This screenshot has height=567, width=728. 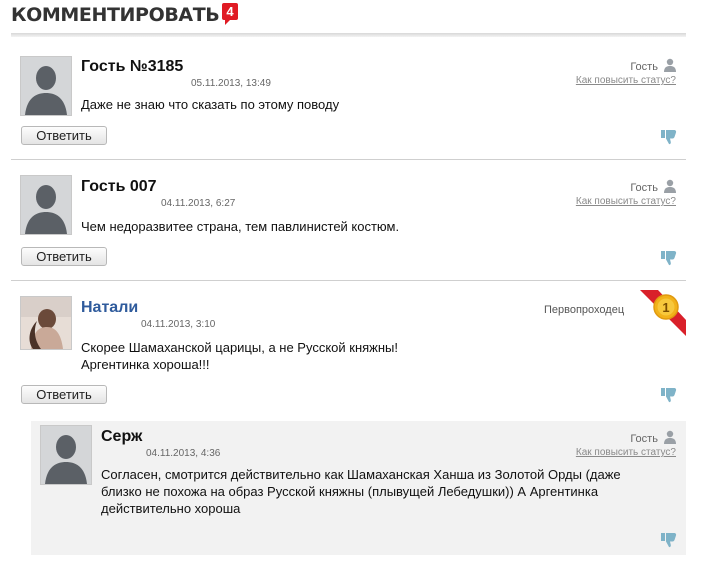 I want to click on comments-header: КОММЕНТИРОВАТЬ, so click(x=115, y=16).